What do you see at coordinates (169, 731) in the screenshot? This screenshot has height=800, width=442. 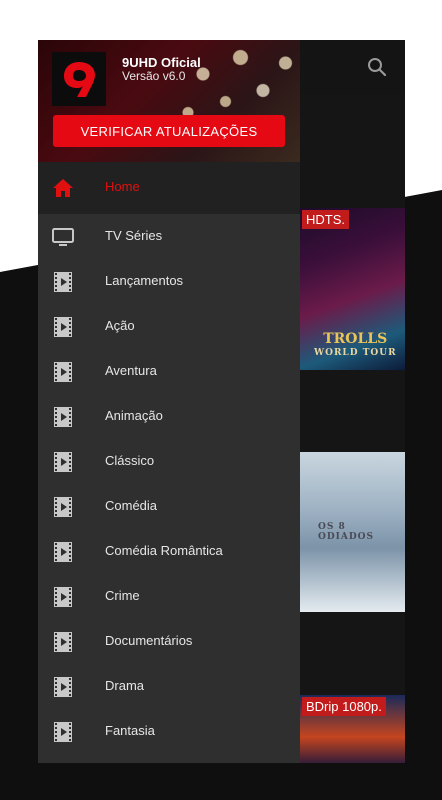 I see `menu-item-fantasia: Fantasia` at bounding box center [169, 731].